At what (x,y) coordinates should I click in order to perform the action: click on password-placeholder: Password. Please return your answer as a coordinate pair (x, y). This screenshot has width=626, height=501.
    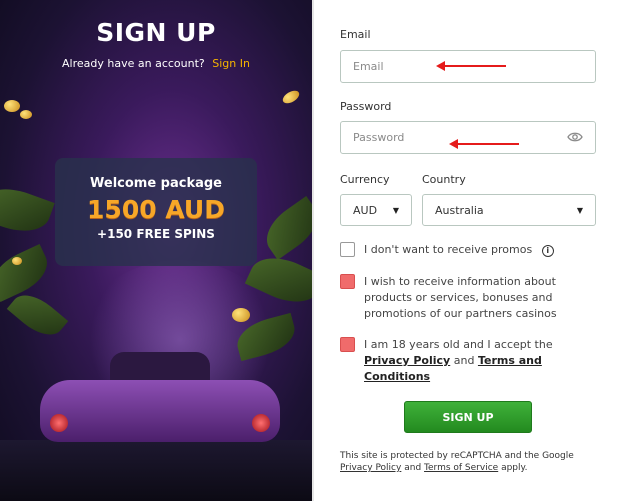
    Looking at the image, I should click on (379, 137).